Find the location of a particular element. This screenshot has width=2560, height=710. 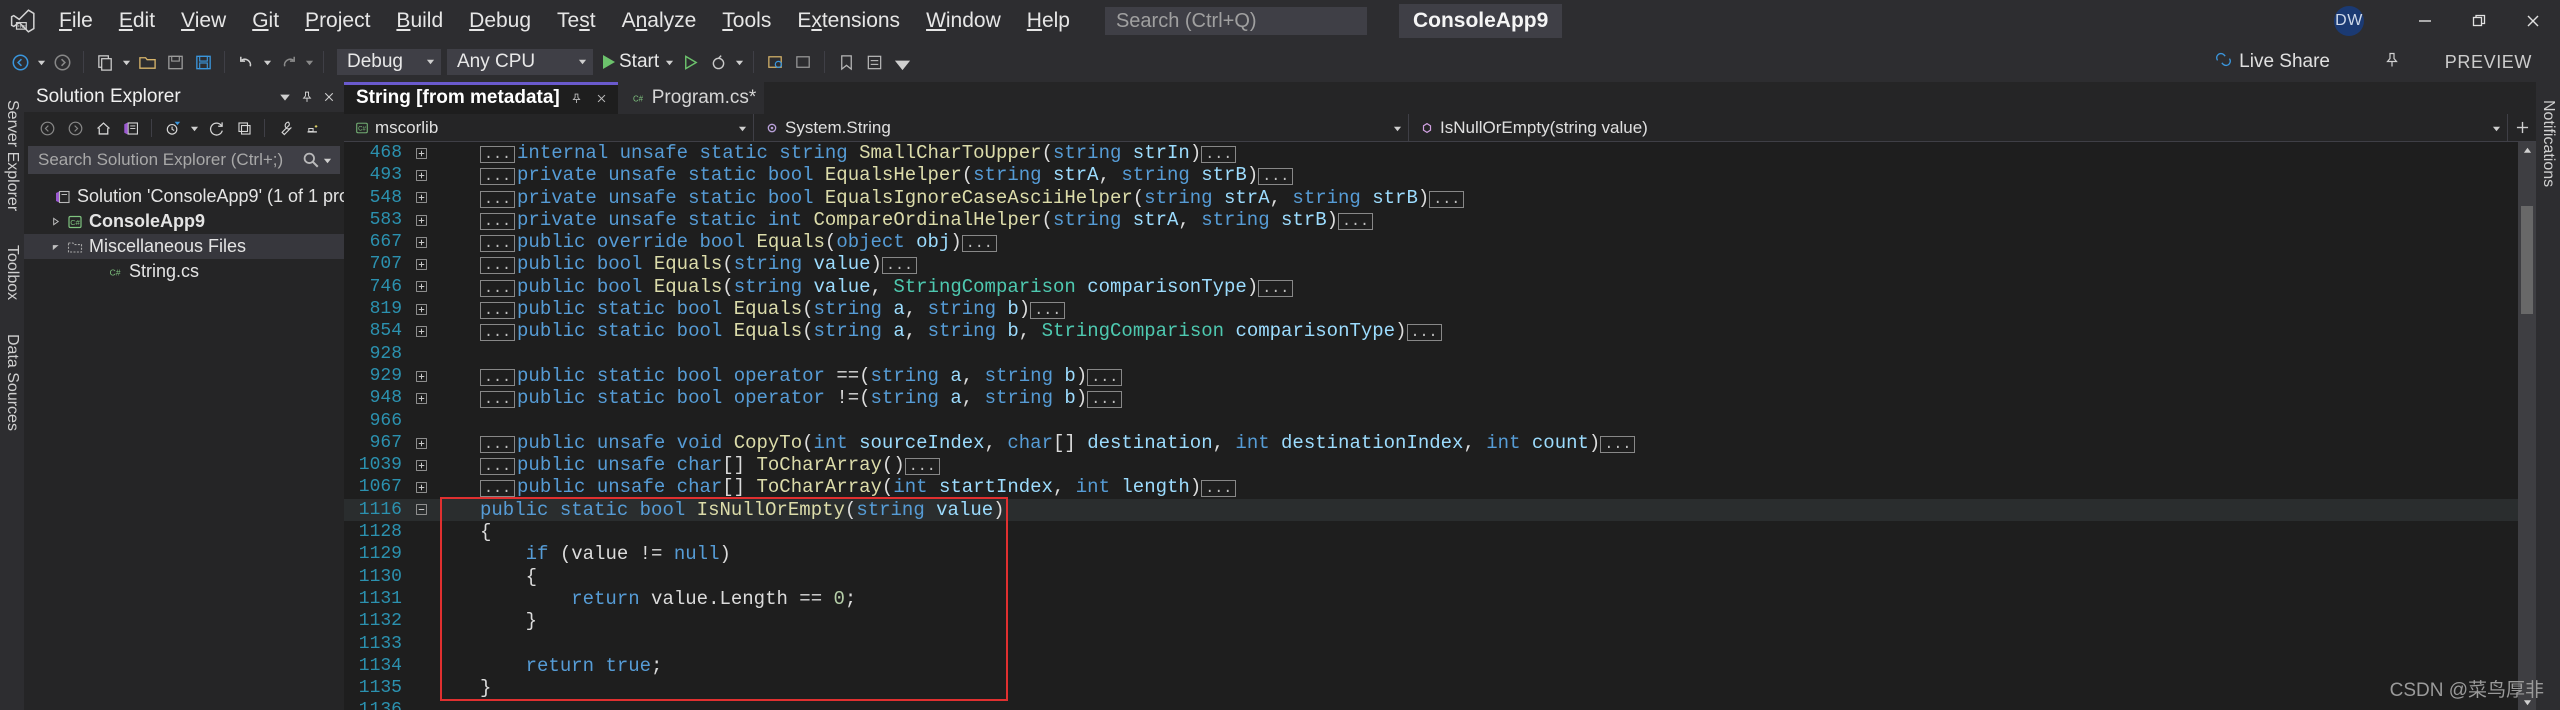

pin-icon is located at coordinates (307, 97).